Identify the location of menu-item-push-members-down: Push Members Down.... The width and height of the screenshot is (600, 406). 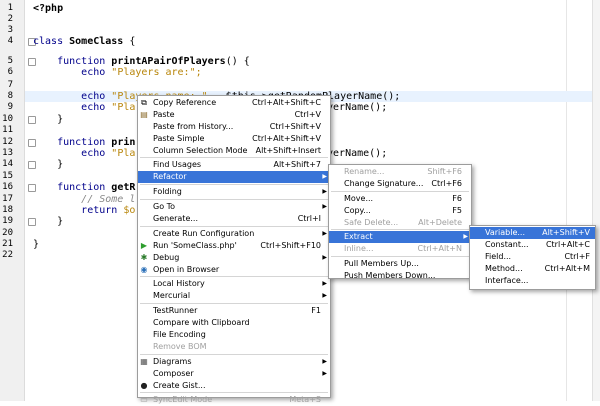
(400, 276).